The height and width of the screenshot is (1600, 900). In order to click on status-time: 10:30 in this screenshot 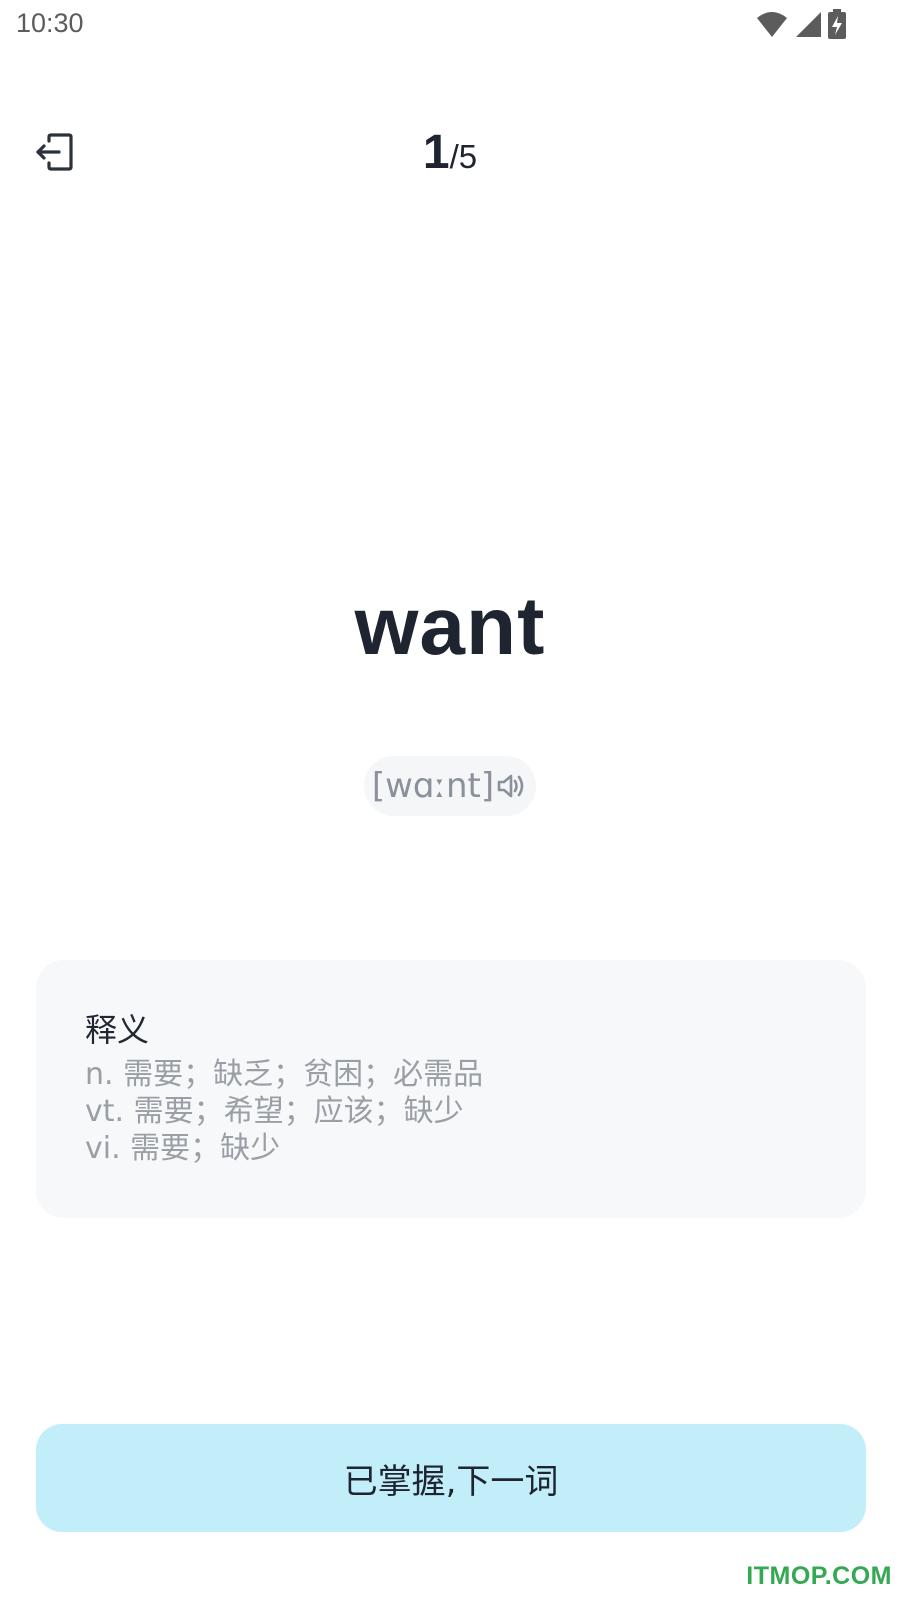, I will do `click(50, 23)`.